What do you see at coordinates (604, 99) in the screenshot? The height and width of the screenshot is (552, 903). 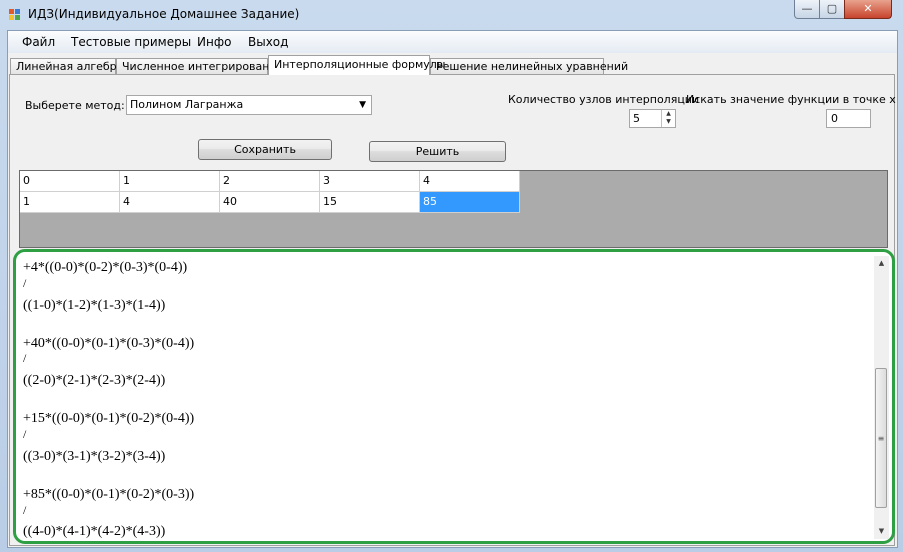 I see `nodes-label: Количество узлов интерполяции` at bounding box center [604, 99].